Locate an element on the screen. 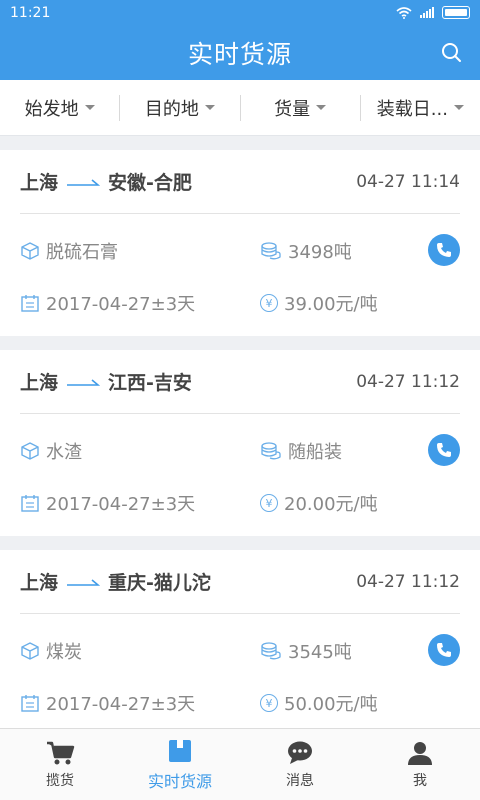 The image size is (480, 800). filter-quantity: 货量 is located at coordinates (301, 107).